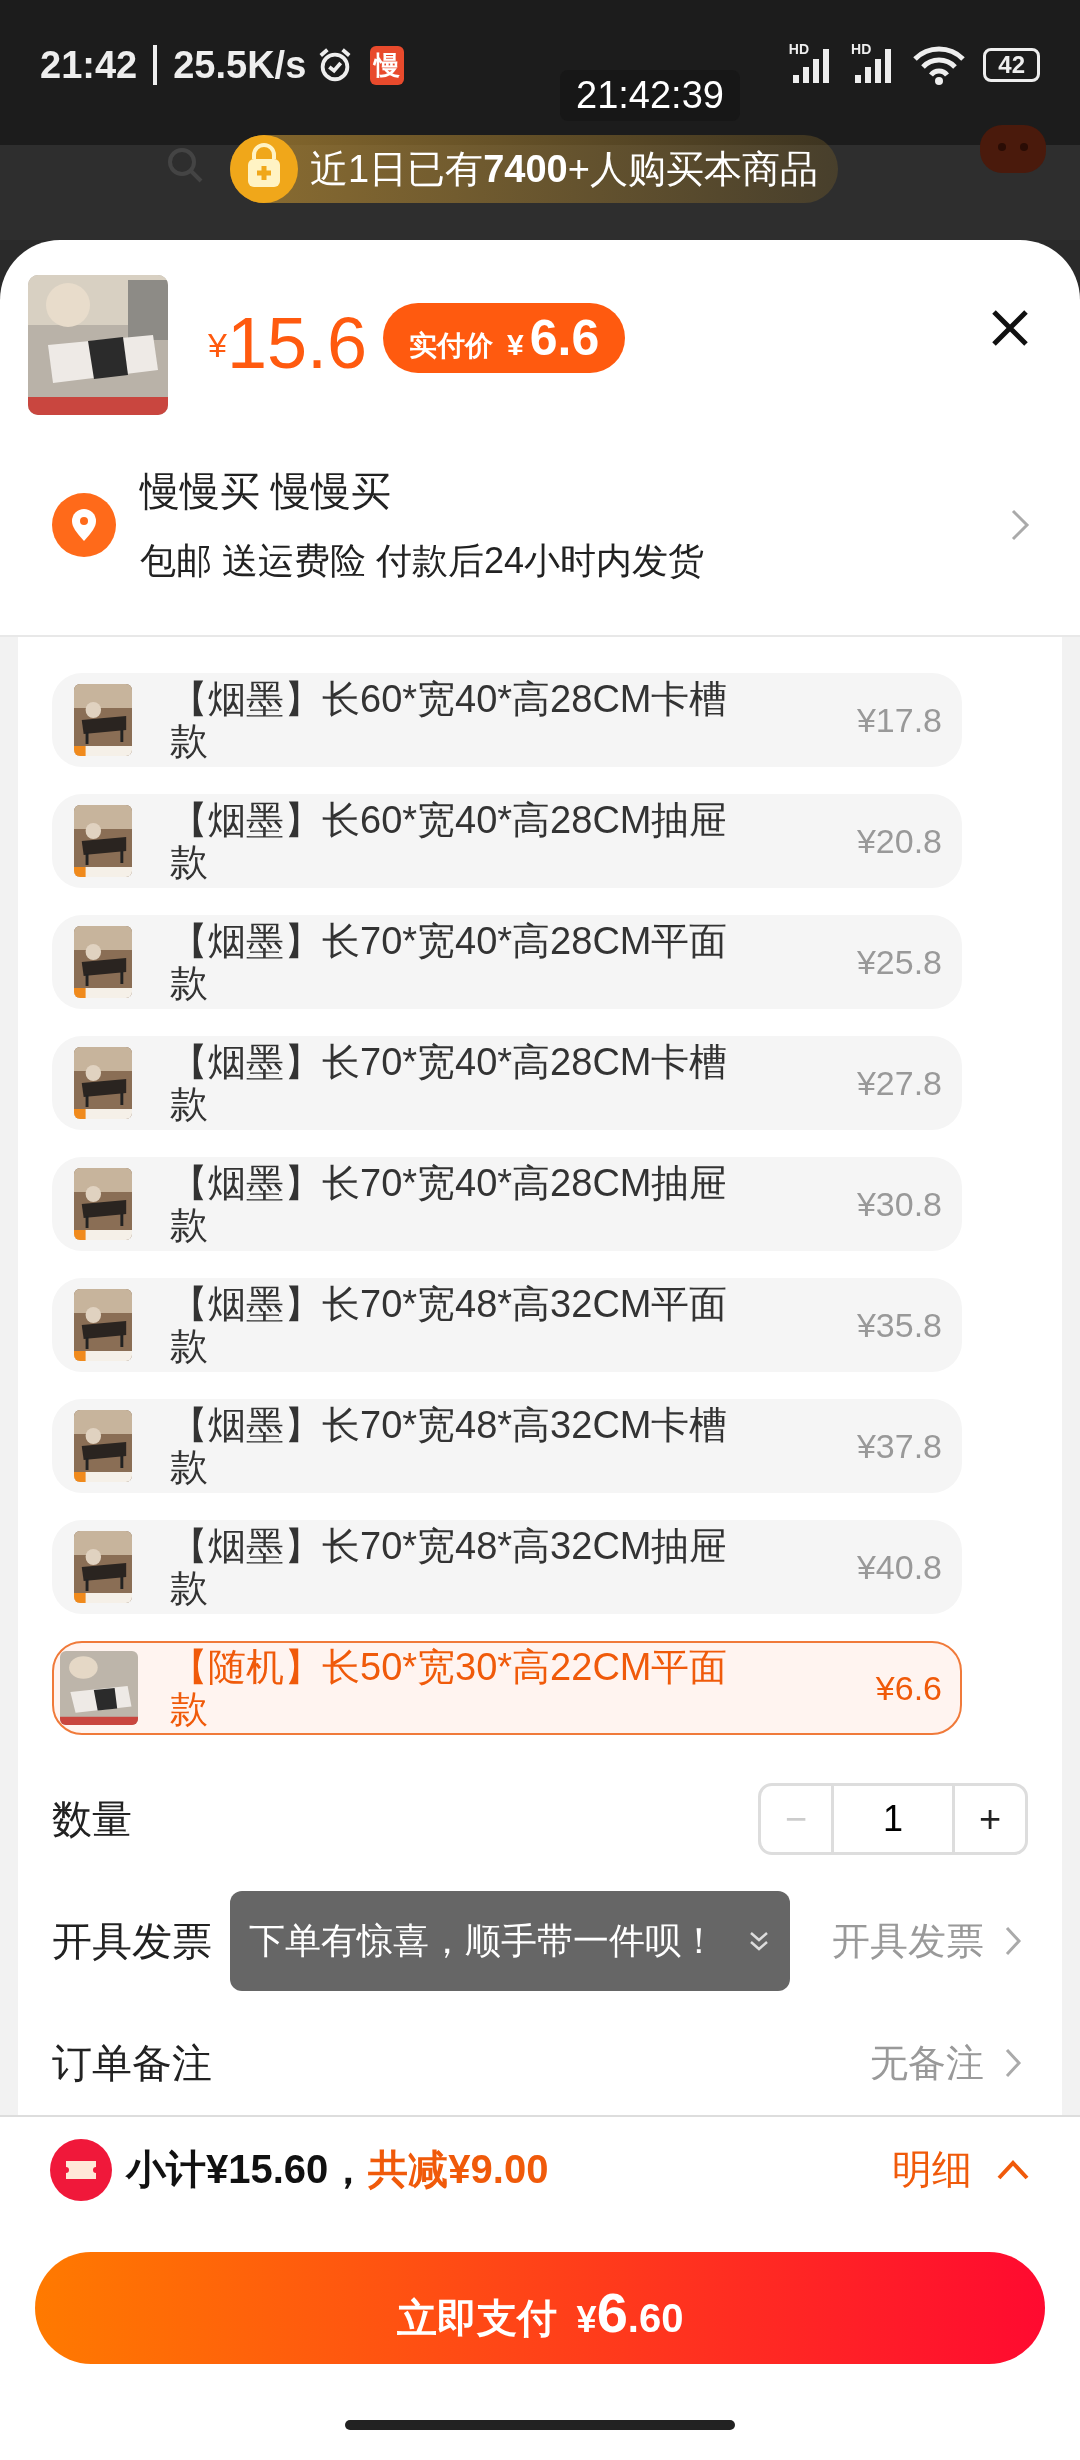  I want to click on row-label: 开具发票, so click(132, 1941).